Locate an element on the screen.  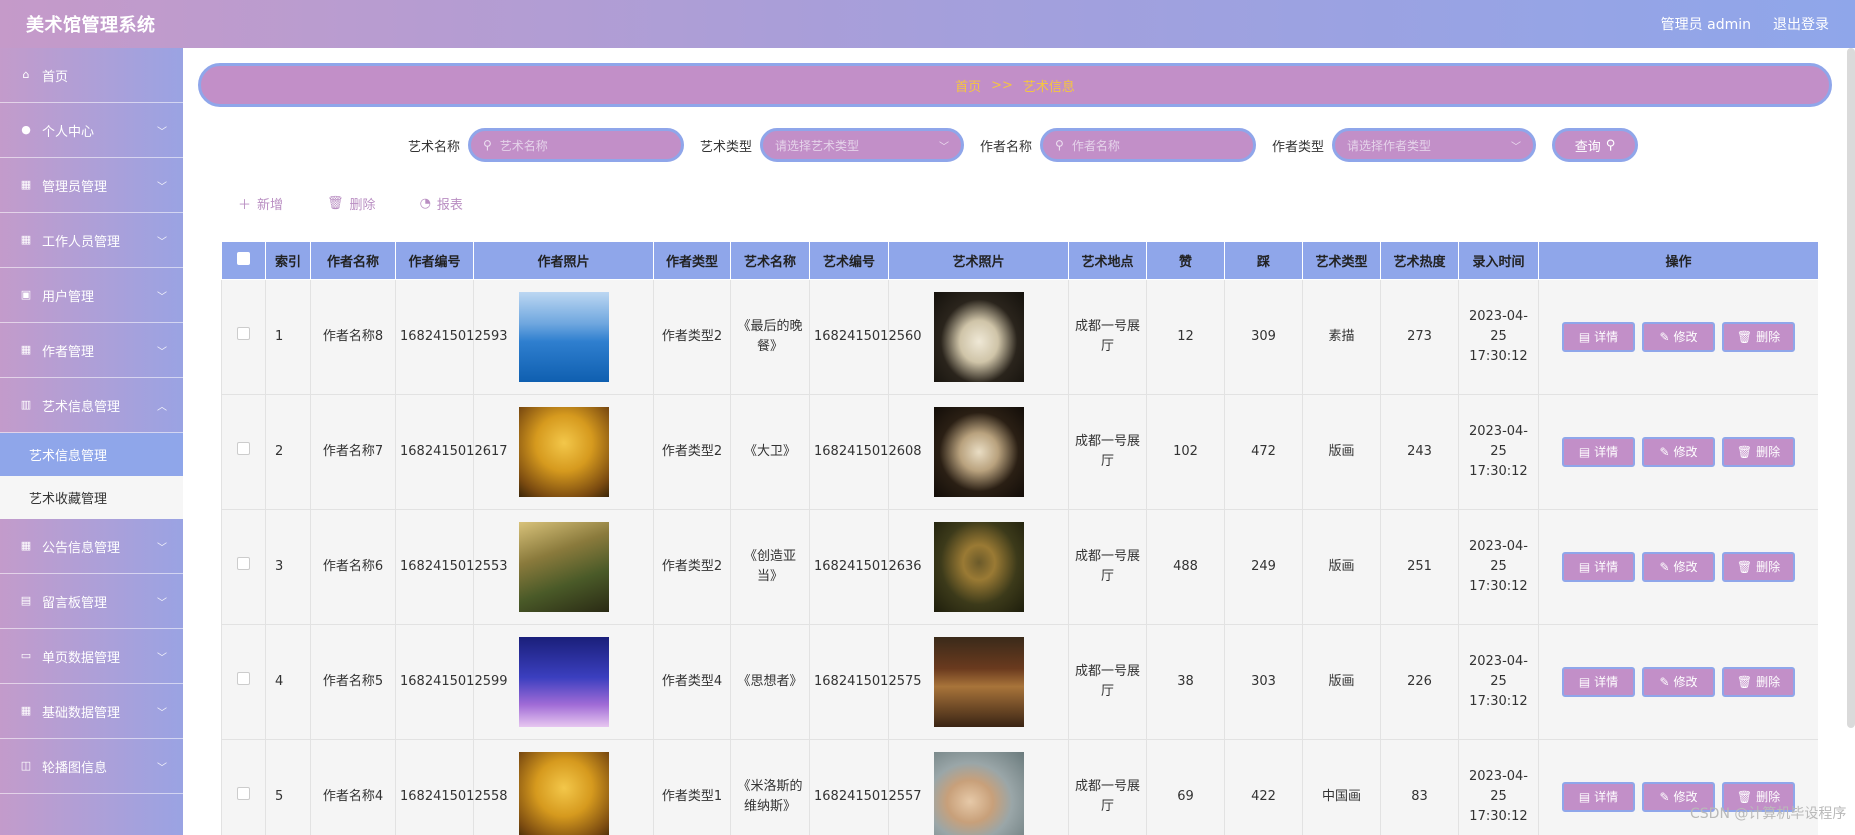
cell-art-heat: 251 is located at coordinates (1419, 567).